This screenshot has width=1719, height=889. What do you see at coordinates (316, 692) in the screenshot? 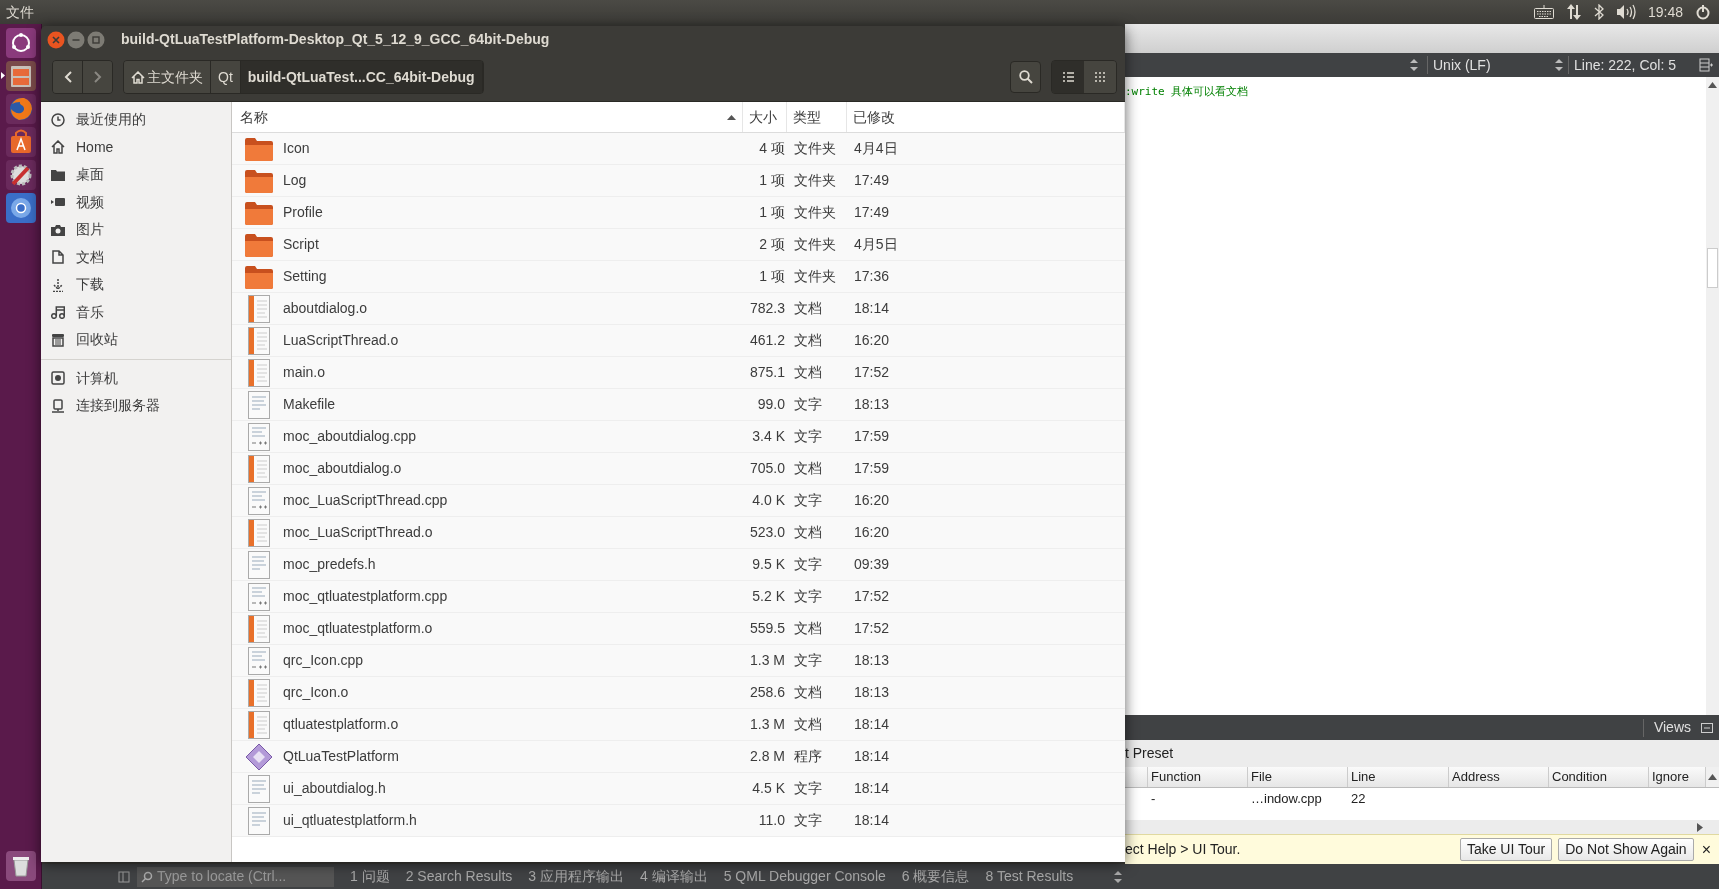
I see `file-name: qrc_Icon.o` at bounding box center [316, 692].